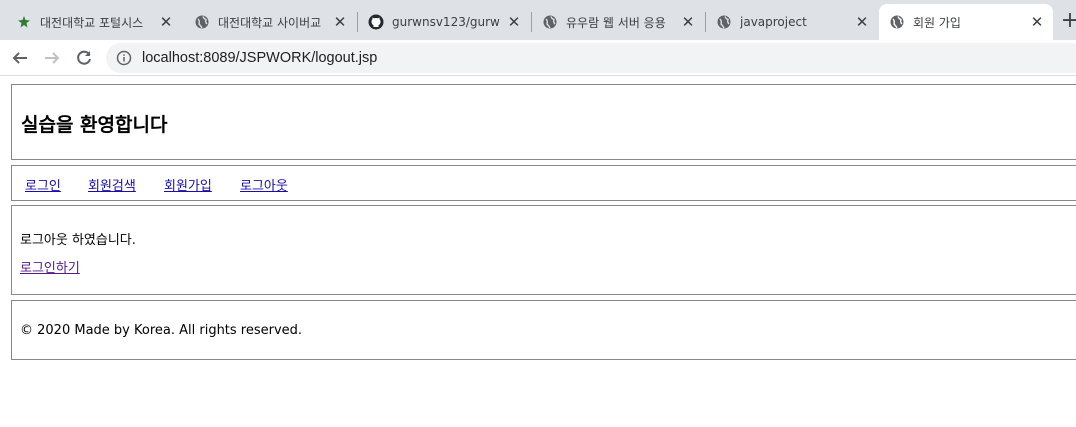 The height and width of the screenshot is (427, 1076). I want to click on tab-title: 유우람 웹 서버 응용, so click(616, 22).